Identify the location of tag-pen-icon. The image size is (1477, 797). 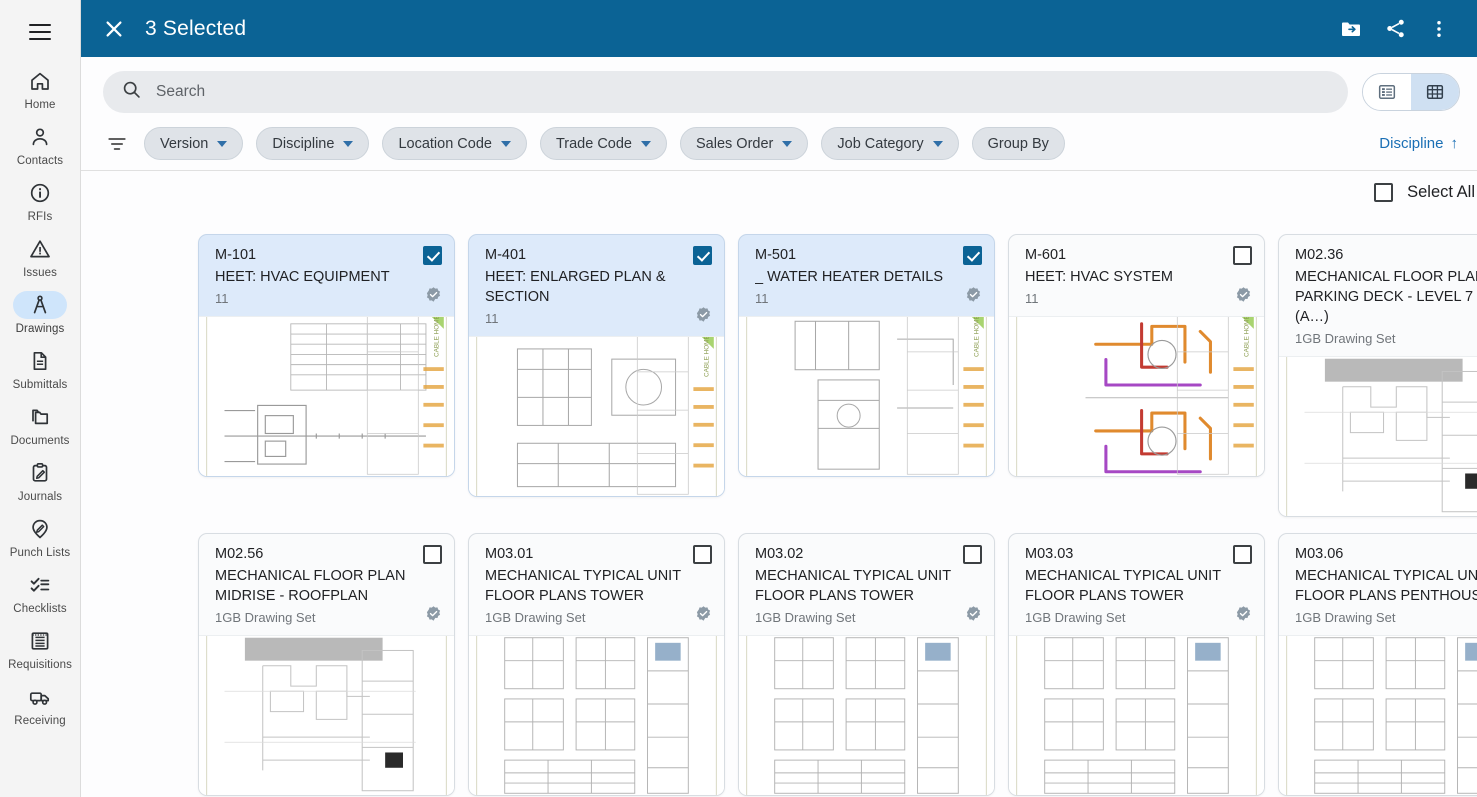
(40, 529).